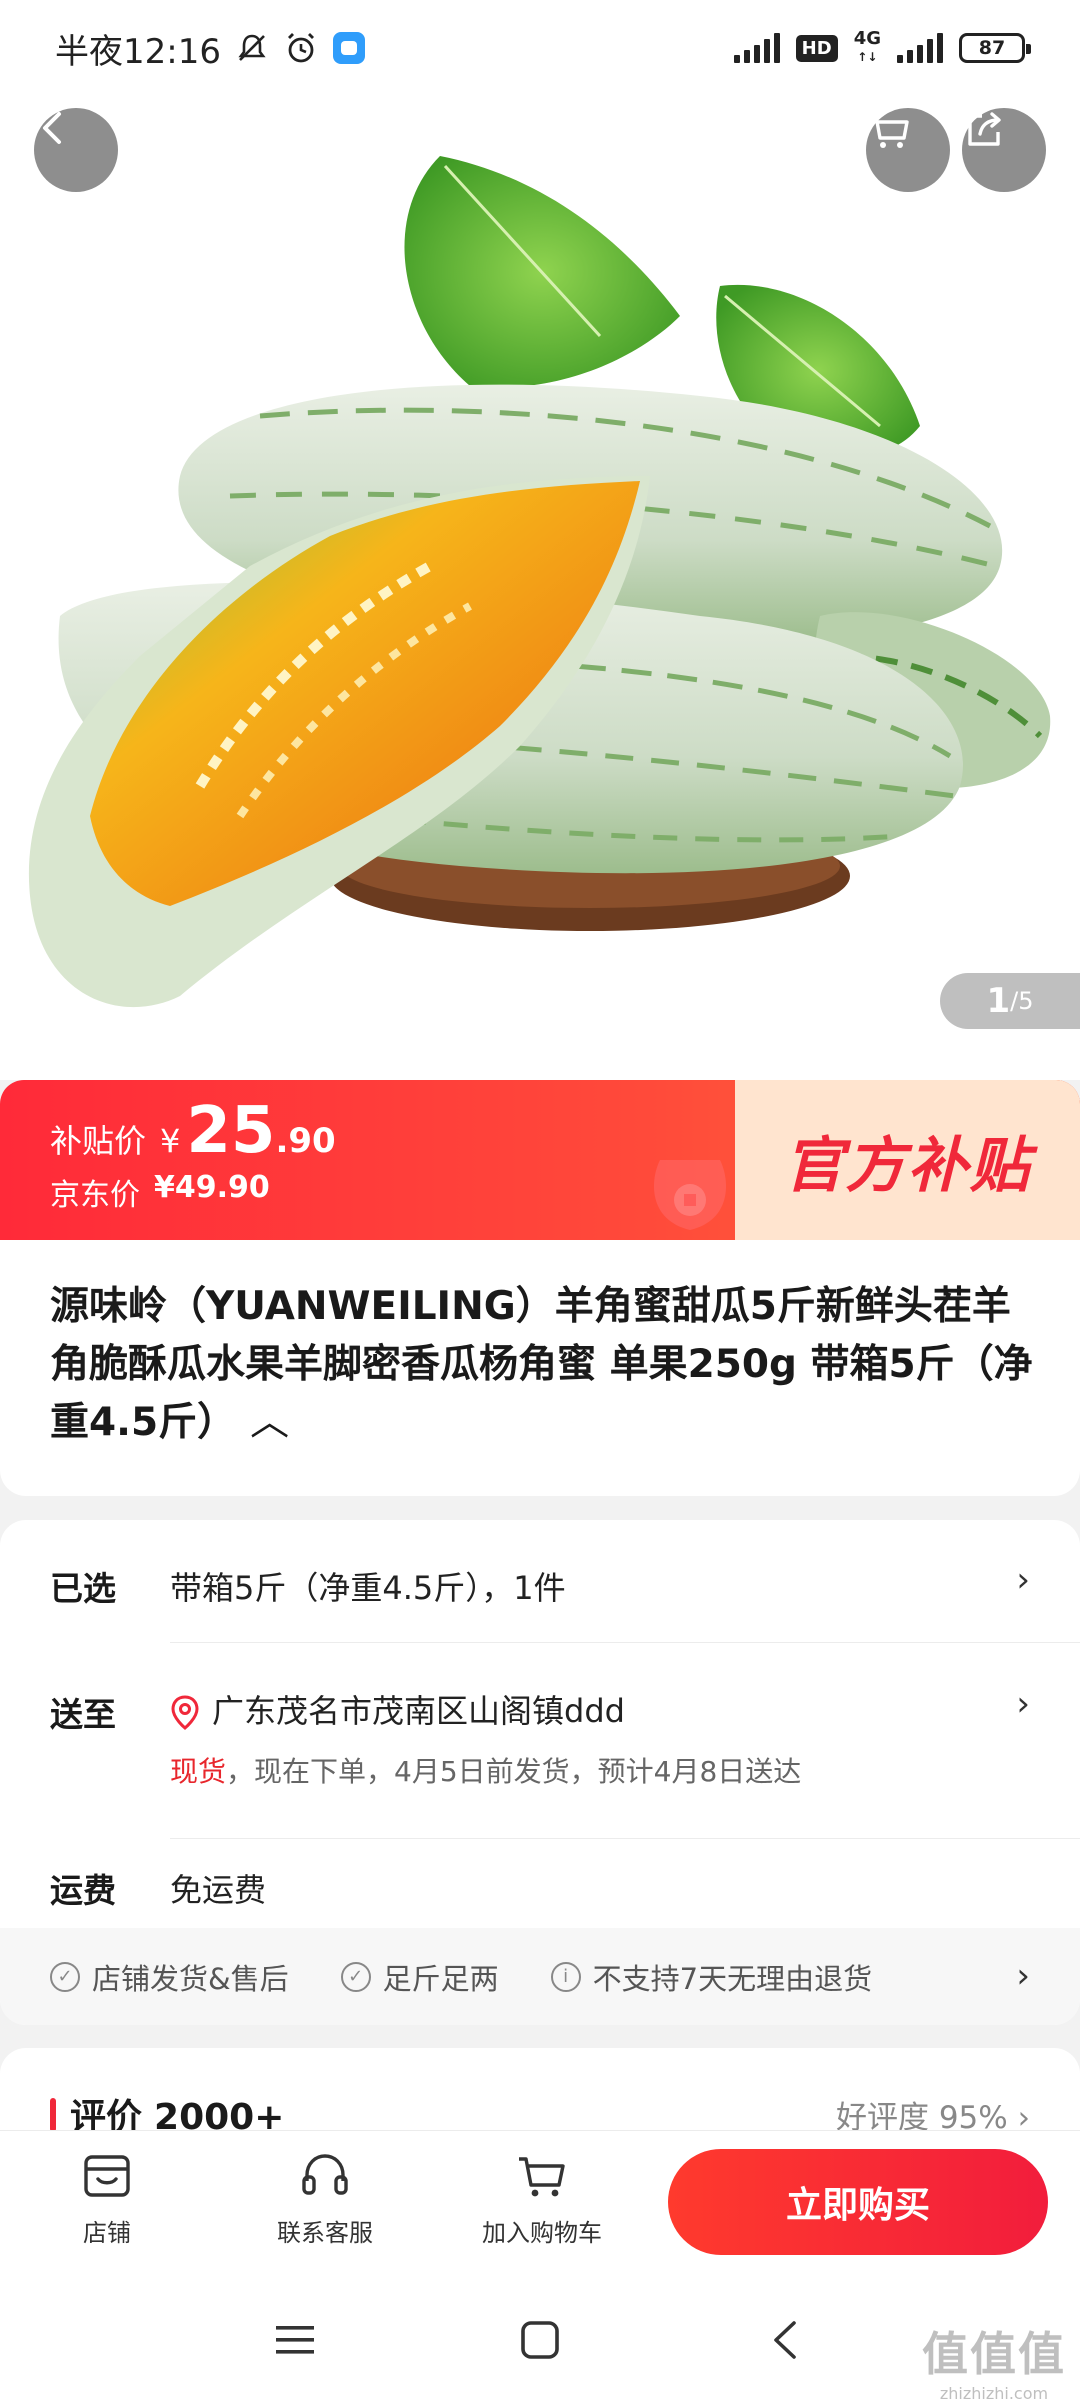 Image resolution: width=1080 pixels, height=2400 pixels. I want to click on info-circle-icon: i, so click(565, 1976).